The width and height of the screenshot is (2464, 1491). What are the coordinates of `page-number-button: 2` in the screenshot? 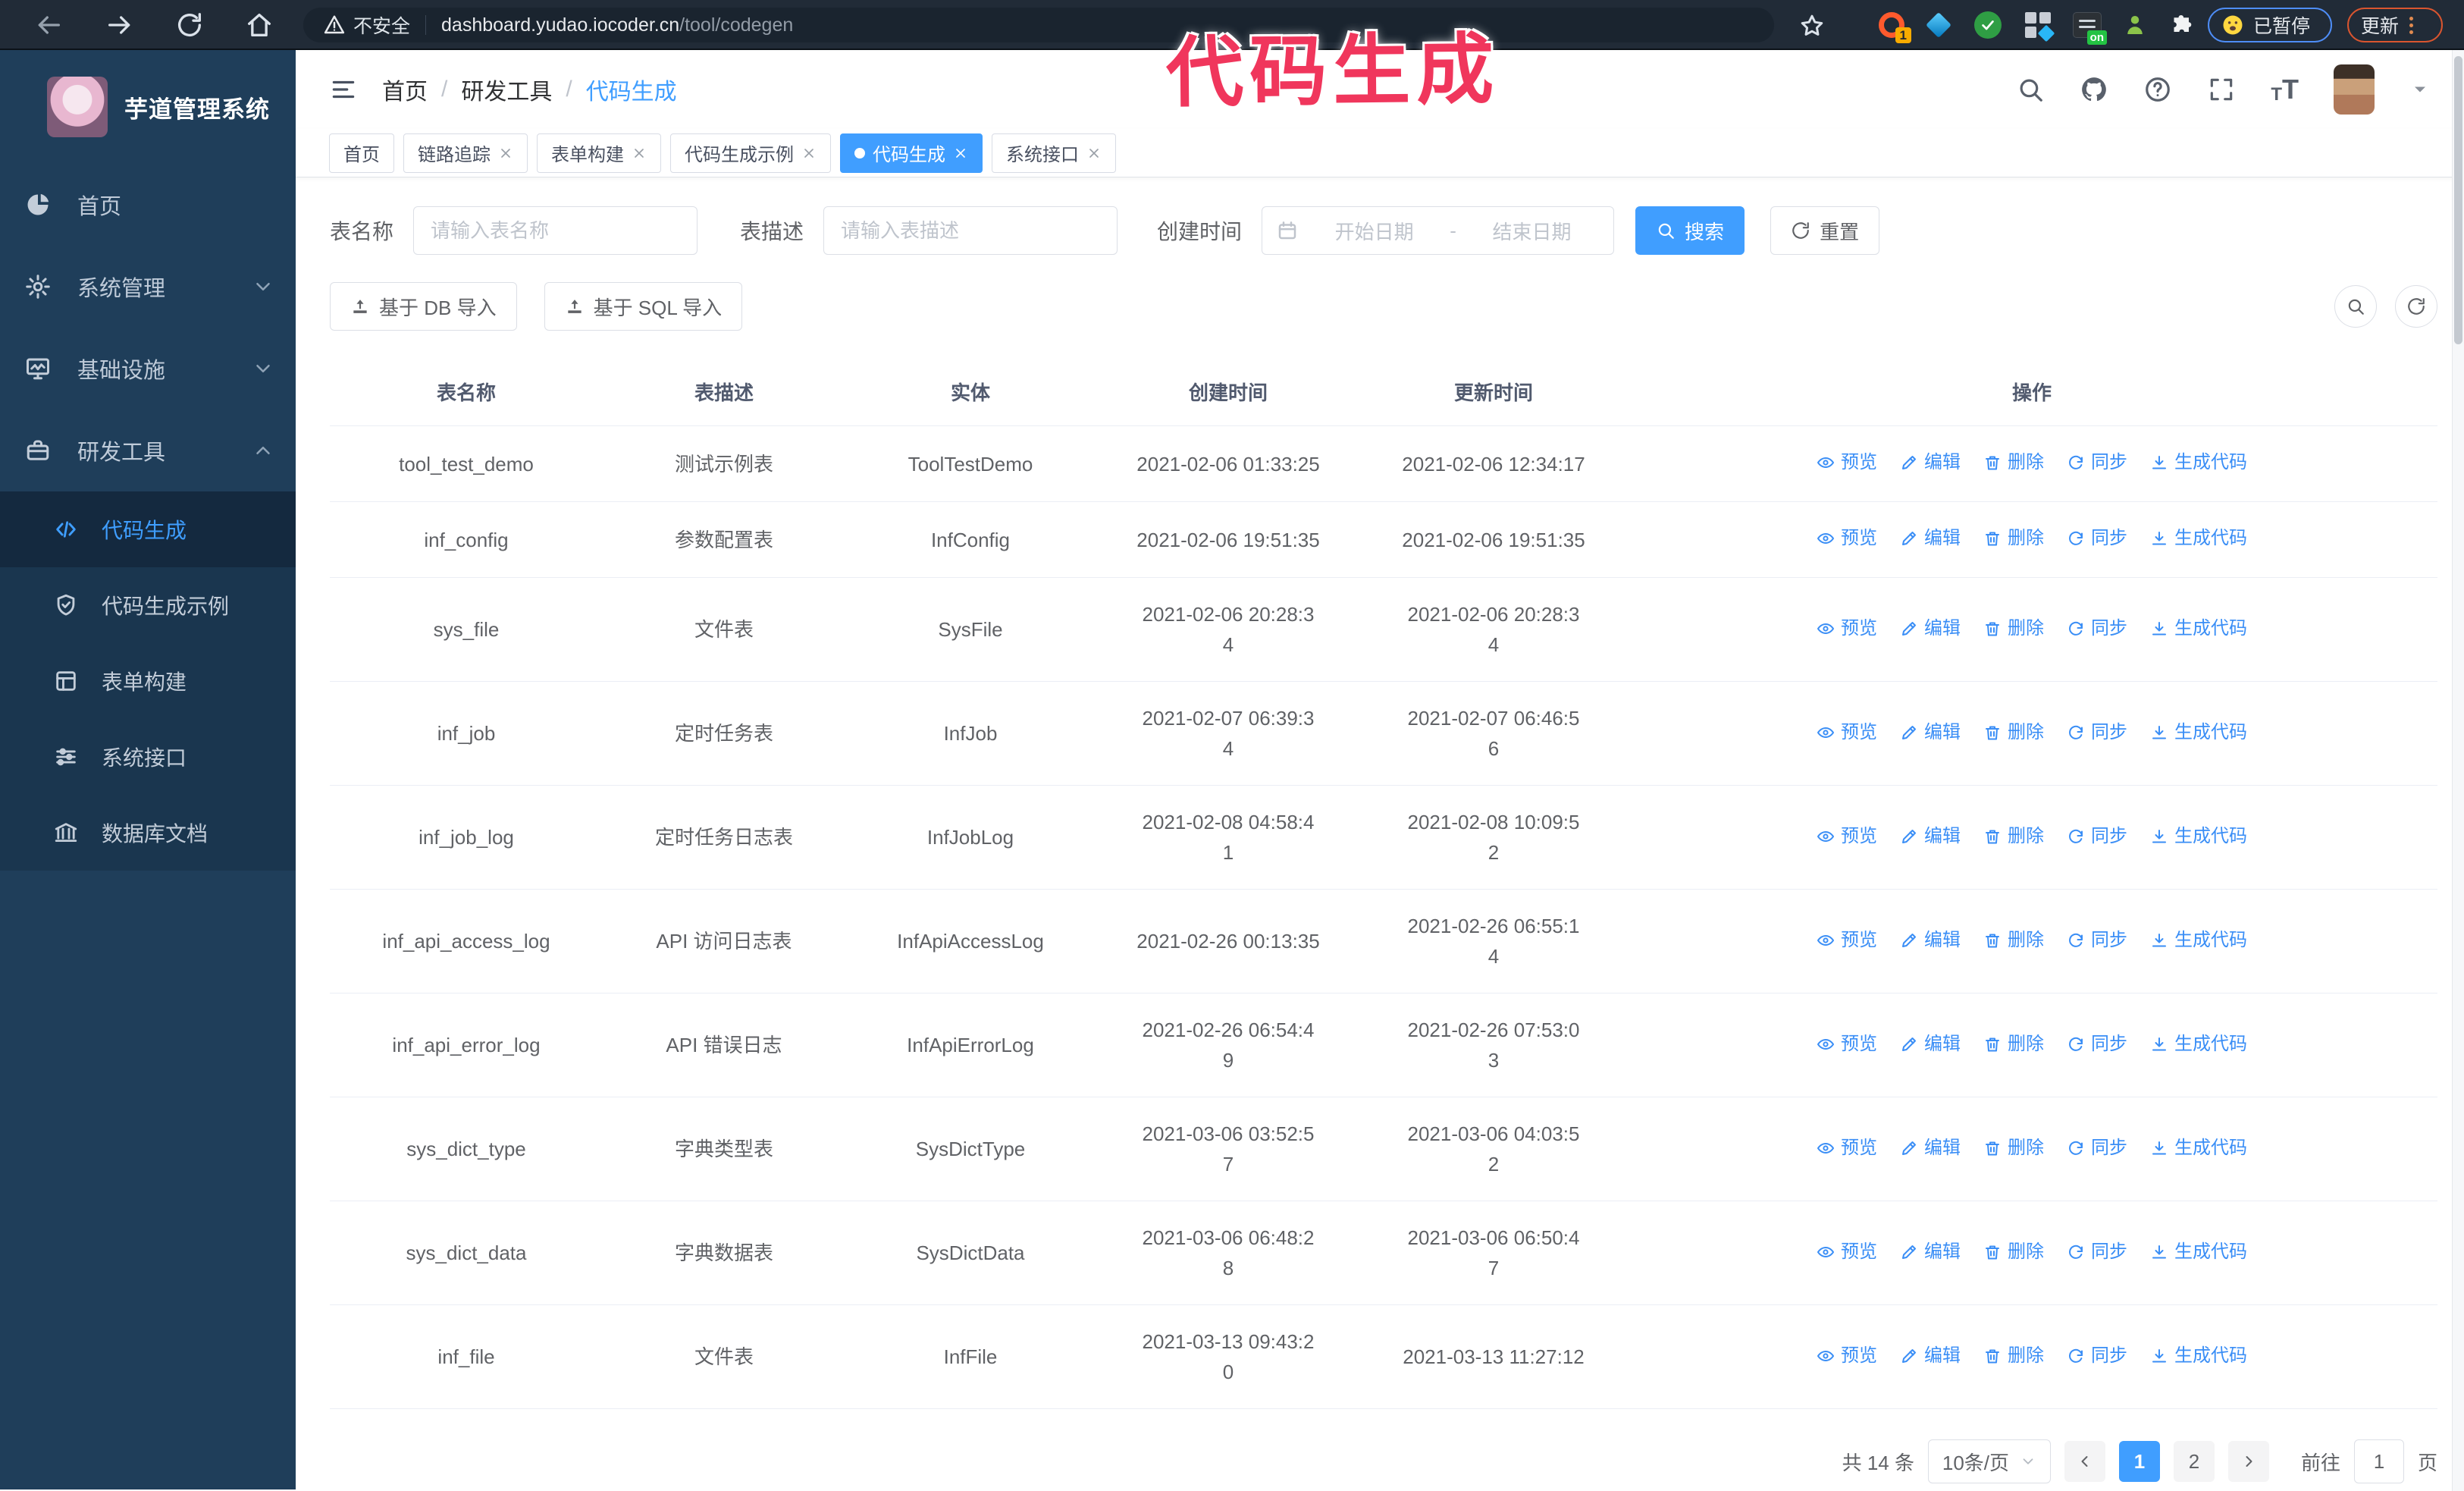 It's located at (2194, 1461).